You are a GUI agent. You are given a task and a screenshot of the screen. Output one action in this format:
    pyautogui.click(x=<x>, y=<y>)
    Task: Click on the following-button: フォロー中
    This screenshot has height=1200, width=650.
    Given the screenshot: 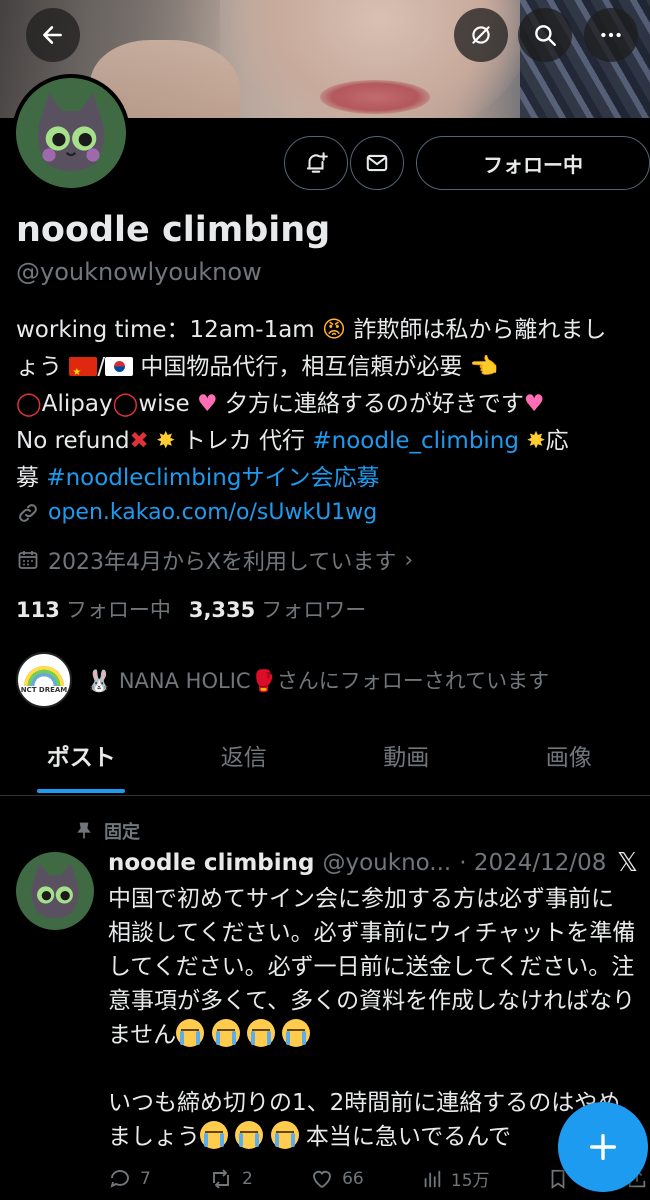 What is the action you would take?
    pyautogui.click(x=533, y=163)
    